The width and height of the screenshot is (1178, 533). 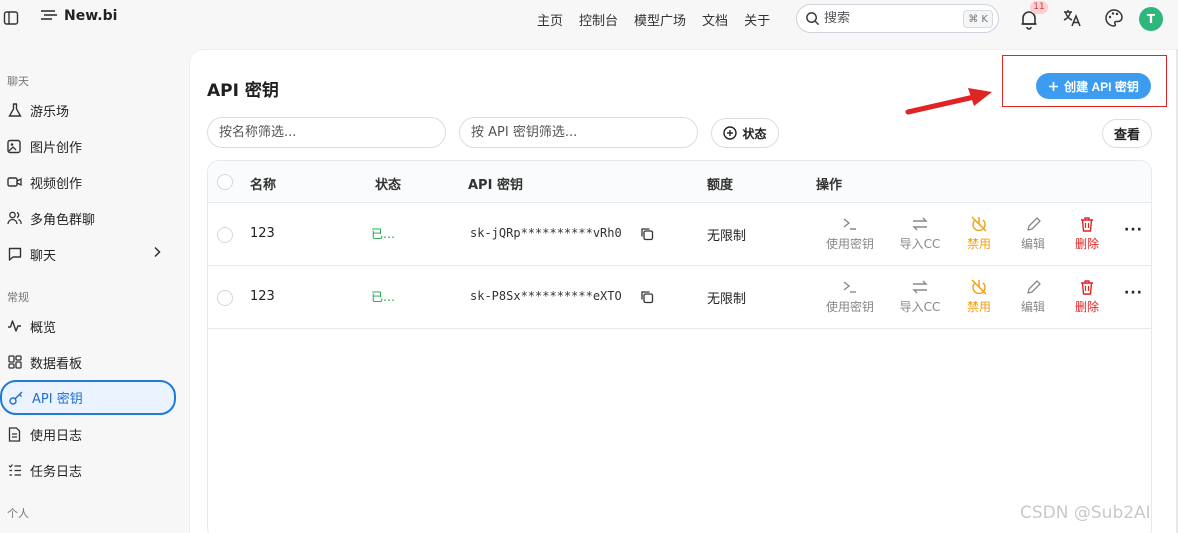 What do you see at coordinates (889, 18) in the screenshot?
I see `search-input` at bounding box center [889, 18].